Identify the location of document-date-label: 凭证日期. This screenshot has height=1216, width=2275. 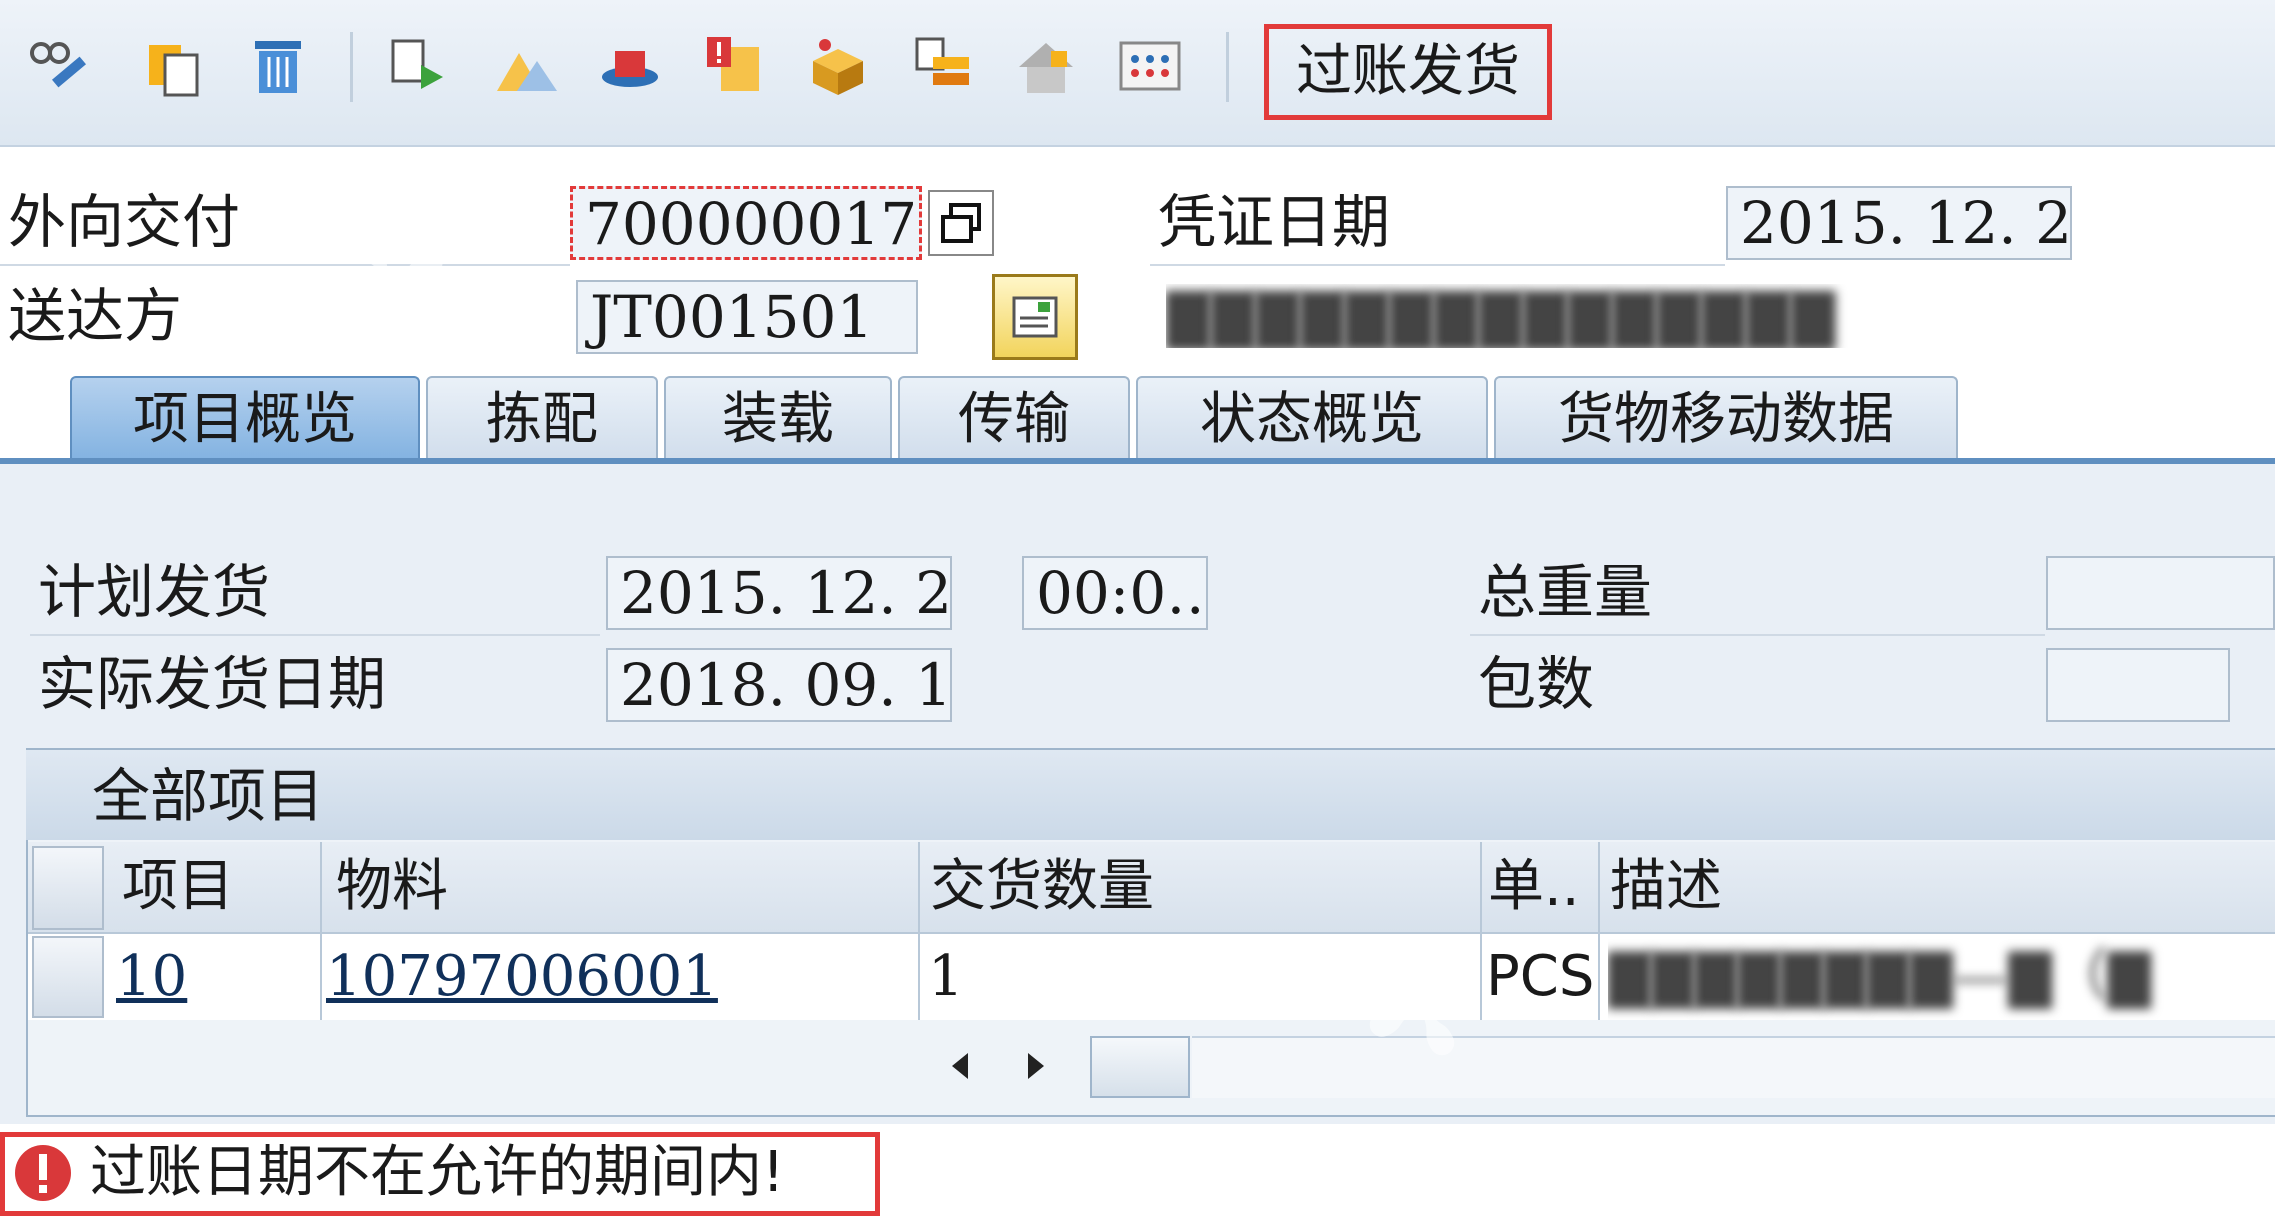
(1274, 222).